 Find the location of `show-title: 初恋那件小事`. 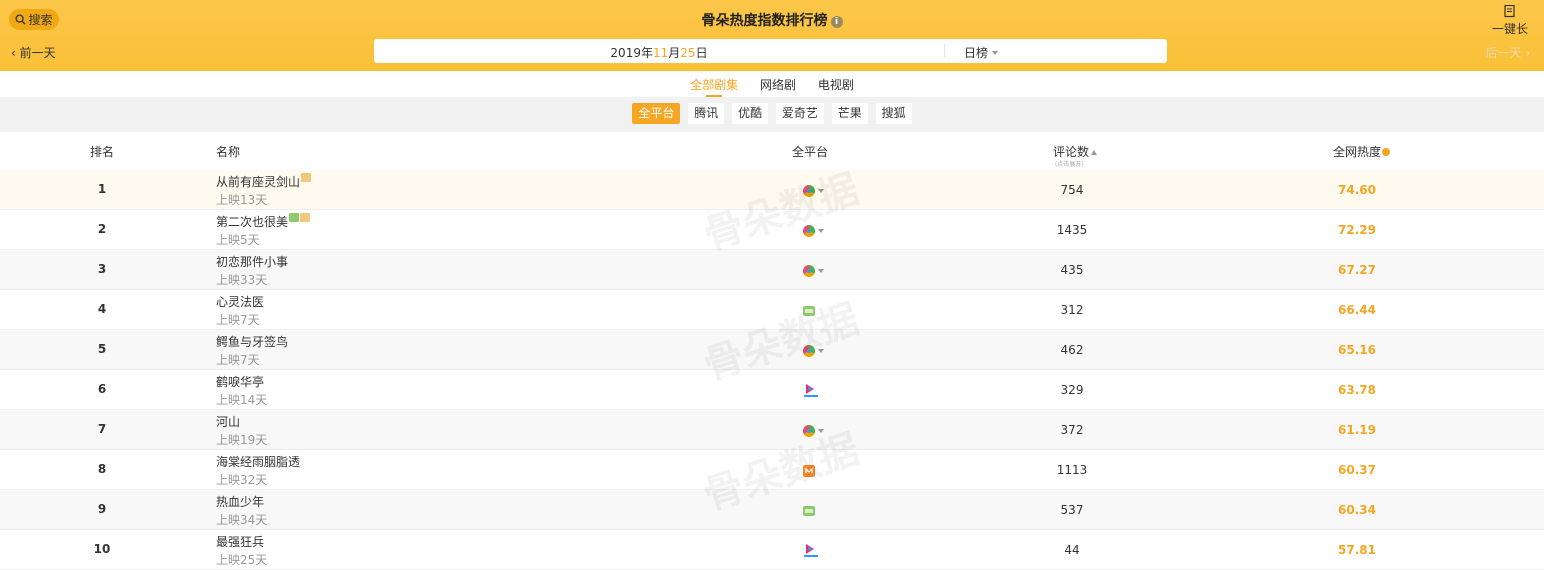

show-title: 初恋那件小事 is located at coordinates (252, 262).